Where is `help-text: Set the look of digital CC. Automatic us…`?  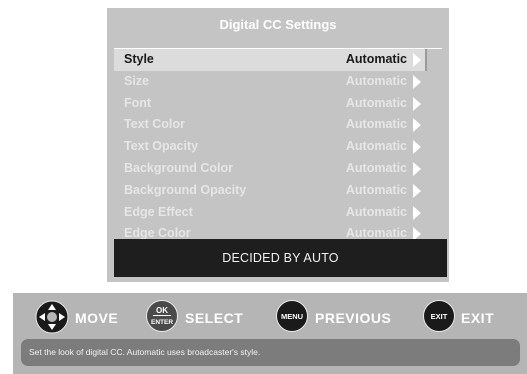
help-text: Set the look of digital CC. Automatic us… is located at coordinates (270, 352).